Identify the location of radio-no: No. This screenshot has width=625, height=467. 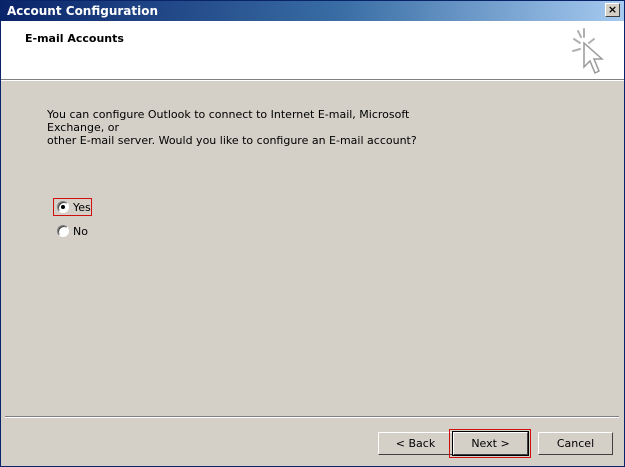
(72, 231).